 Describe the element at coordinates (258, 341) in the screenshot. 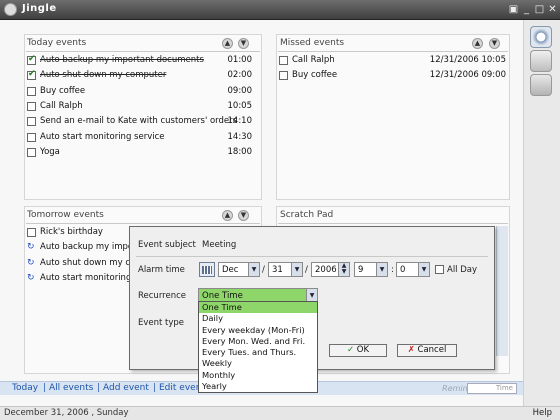

I see `dropdown-option: Every Mon. Wed. and Fri.` at that location.